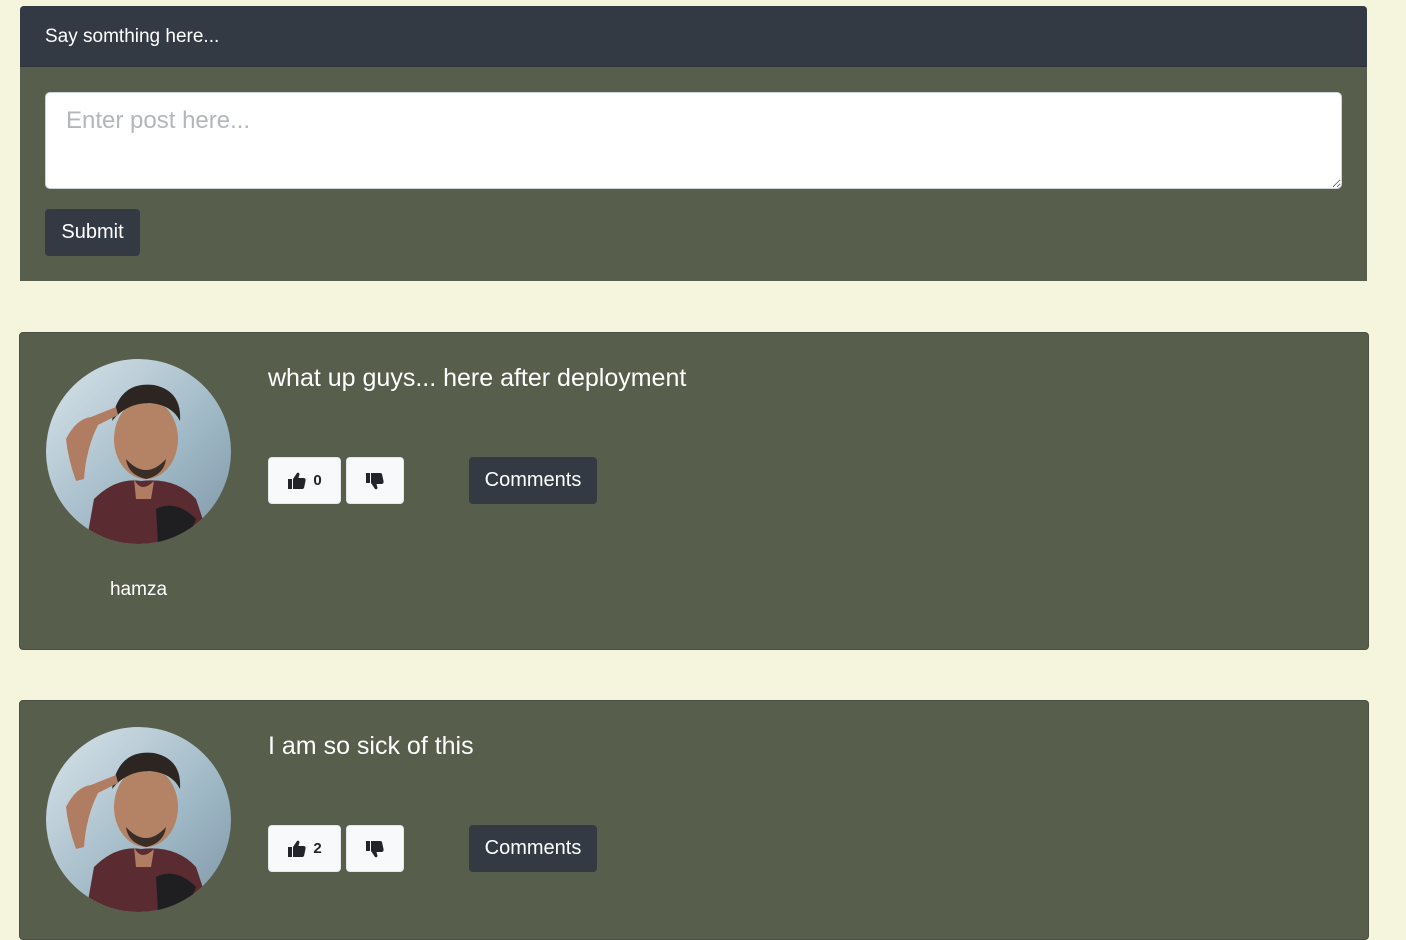  Describe the element at coordinates (92, 232) in the screenshot. I see `submit-button: Submit` at that location.